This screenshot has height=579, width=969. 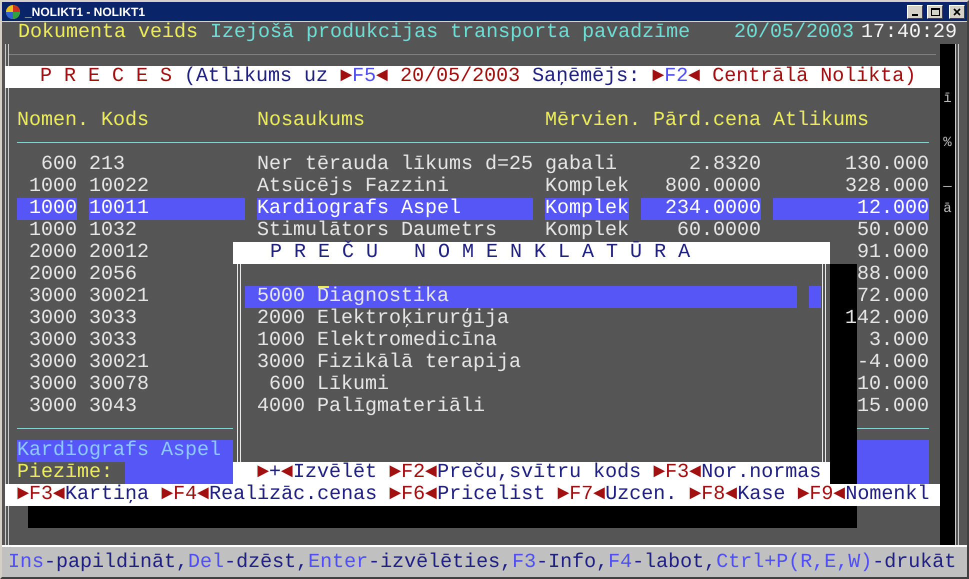 I want to click on selected-table-row: 1000 10011 Kardiografs Aspel Komplek 234.0000 12.000, so click(x=474, y=209).